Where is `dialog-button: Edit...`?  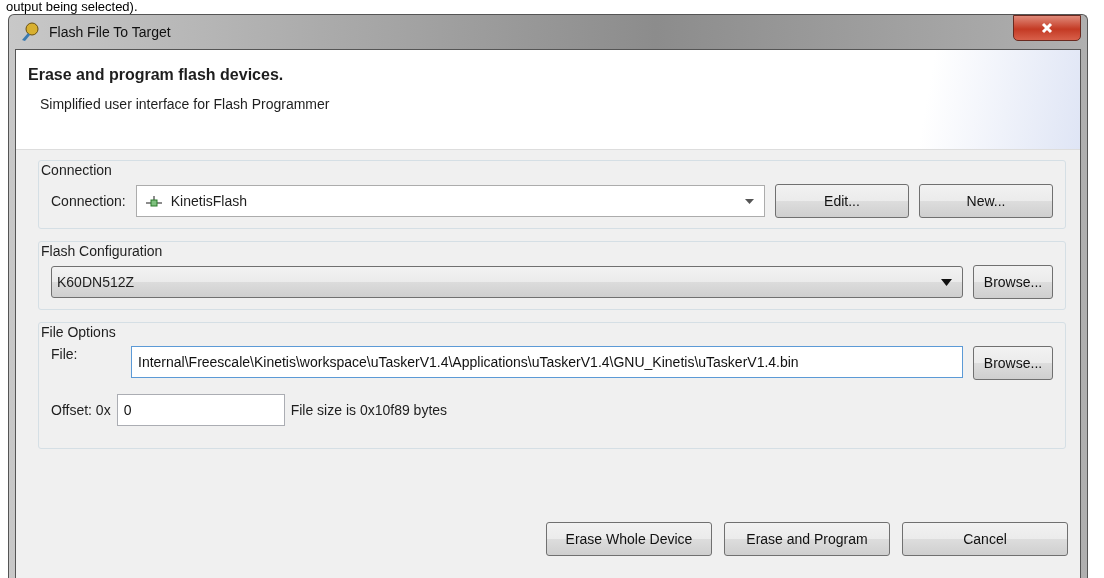
dialog-button: Edit... is located at coordinates (842, 201).